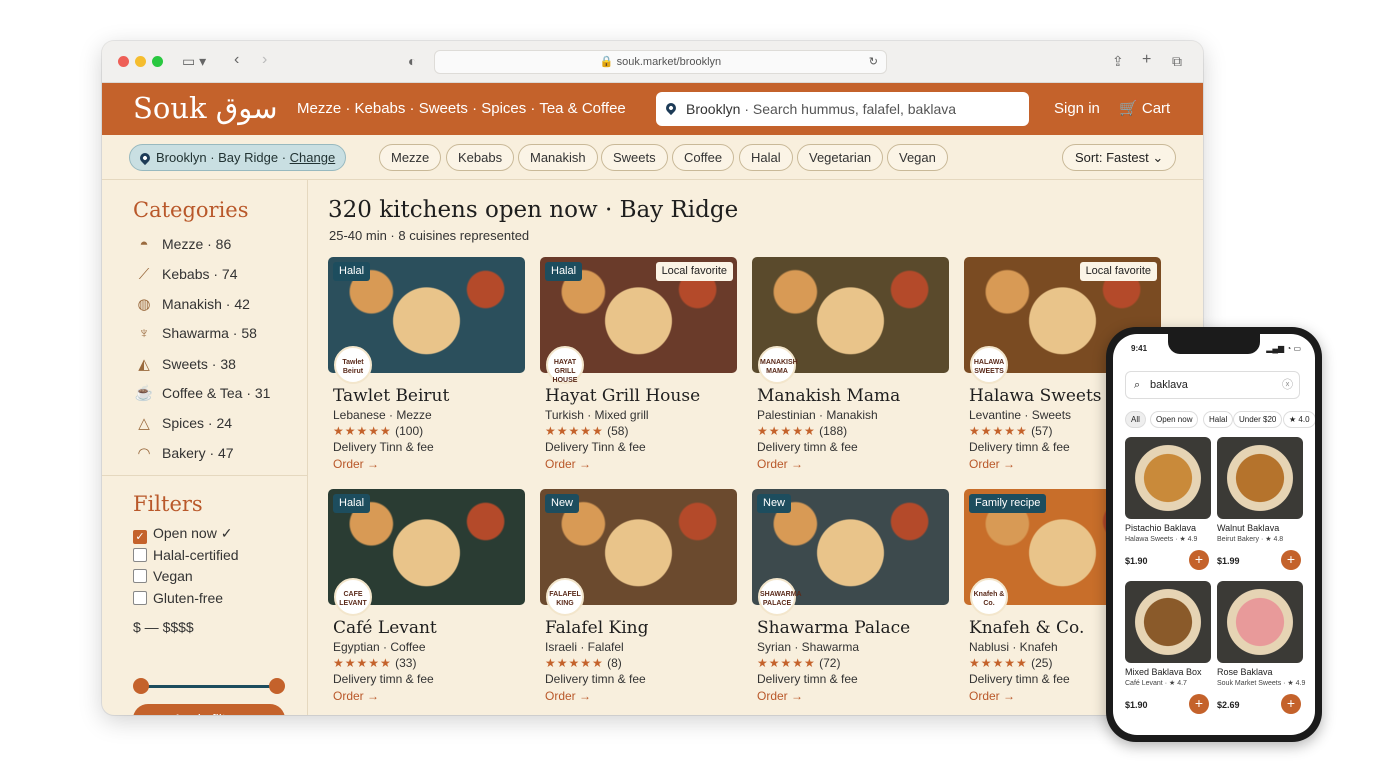  What do you see at coordinates (163, 576) in the screenshot?
I see `filter-vegan: Vegan` at bounding box center [163, 576].